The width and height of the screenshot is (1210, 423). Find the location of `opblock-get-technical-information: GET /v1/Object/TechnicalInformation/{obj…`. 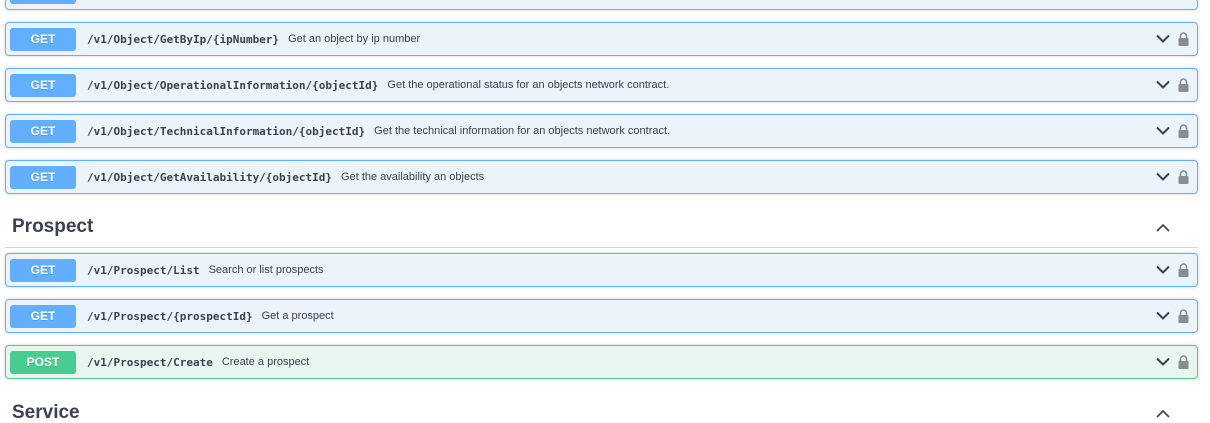

opblock-get-technical-information: GET /v1/Object/TechnicalInformation/{obj… is located at coordinates (601, 131).